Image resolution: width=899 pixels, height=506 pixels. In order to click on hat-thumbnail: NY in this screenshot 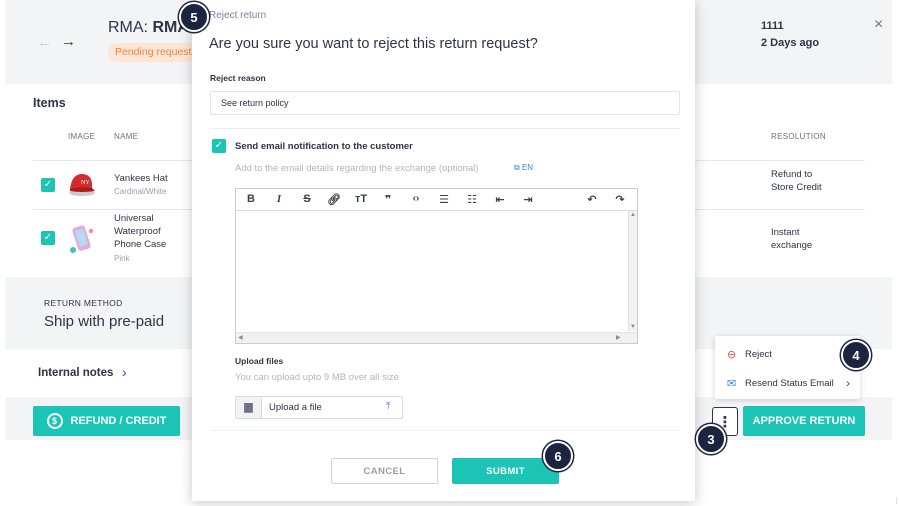, I will do `click(82, 184)`.